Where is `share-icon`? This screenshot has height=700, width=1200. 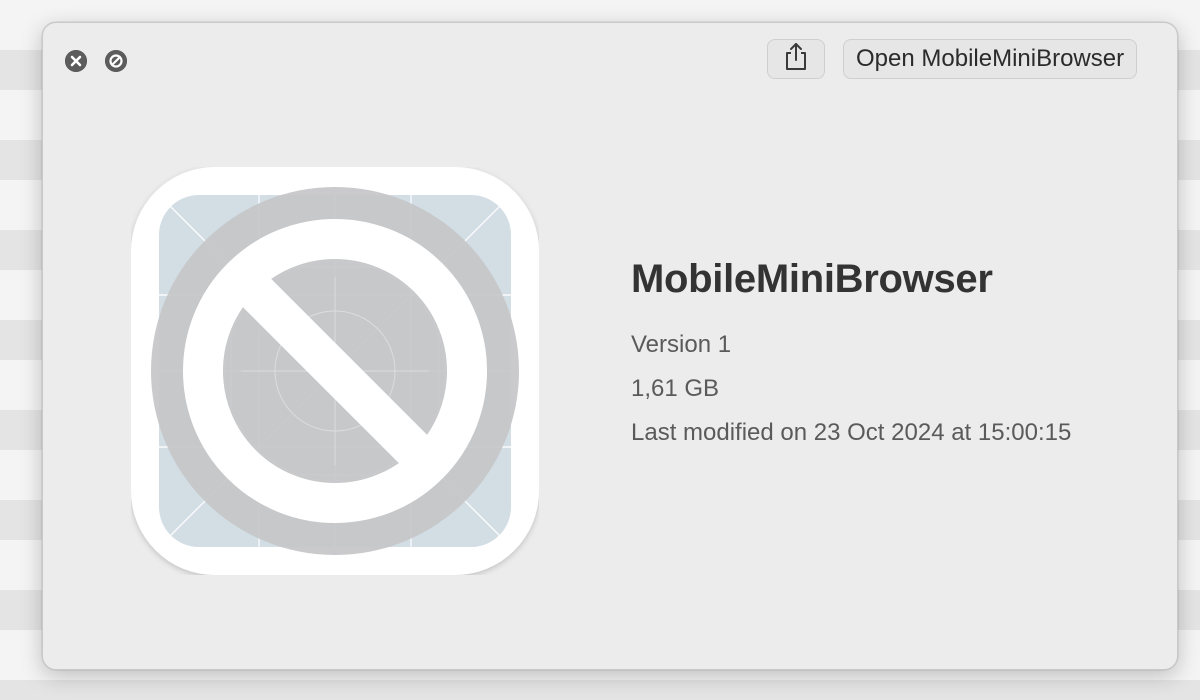
share-icon is located at coordinates (796, 59).